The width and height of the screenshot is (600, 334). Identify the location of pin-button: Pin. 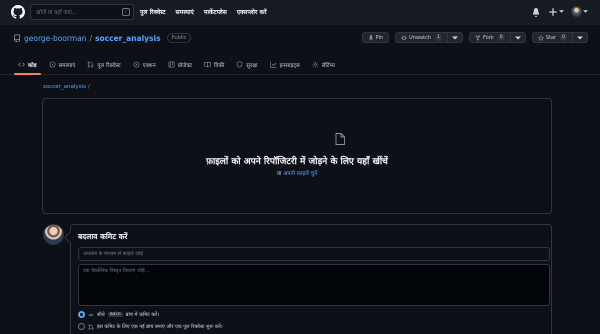
(375, 37).